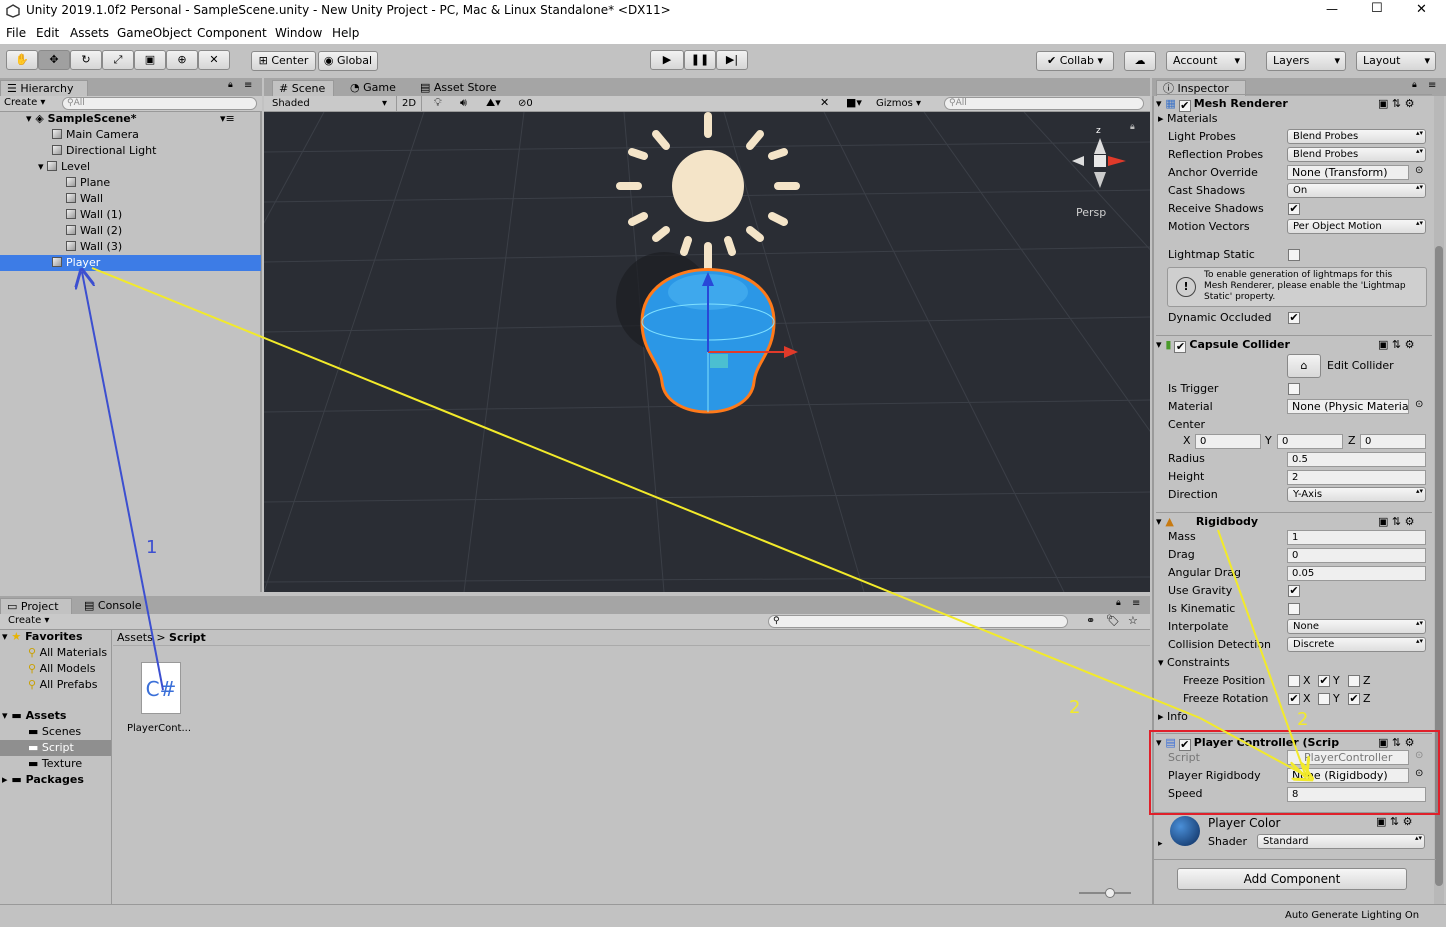 Image resolution: width=1446 pixels, height=927 pixels. What do you see at coordinates (1356, 494) in the screenshot?
I see `direction-dropdown: Y-Axis` at bounding box center [1356, 494].